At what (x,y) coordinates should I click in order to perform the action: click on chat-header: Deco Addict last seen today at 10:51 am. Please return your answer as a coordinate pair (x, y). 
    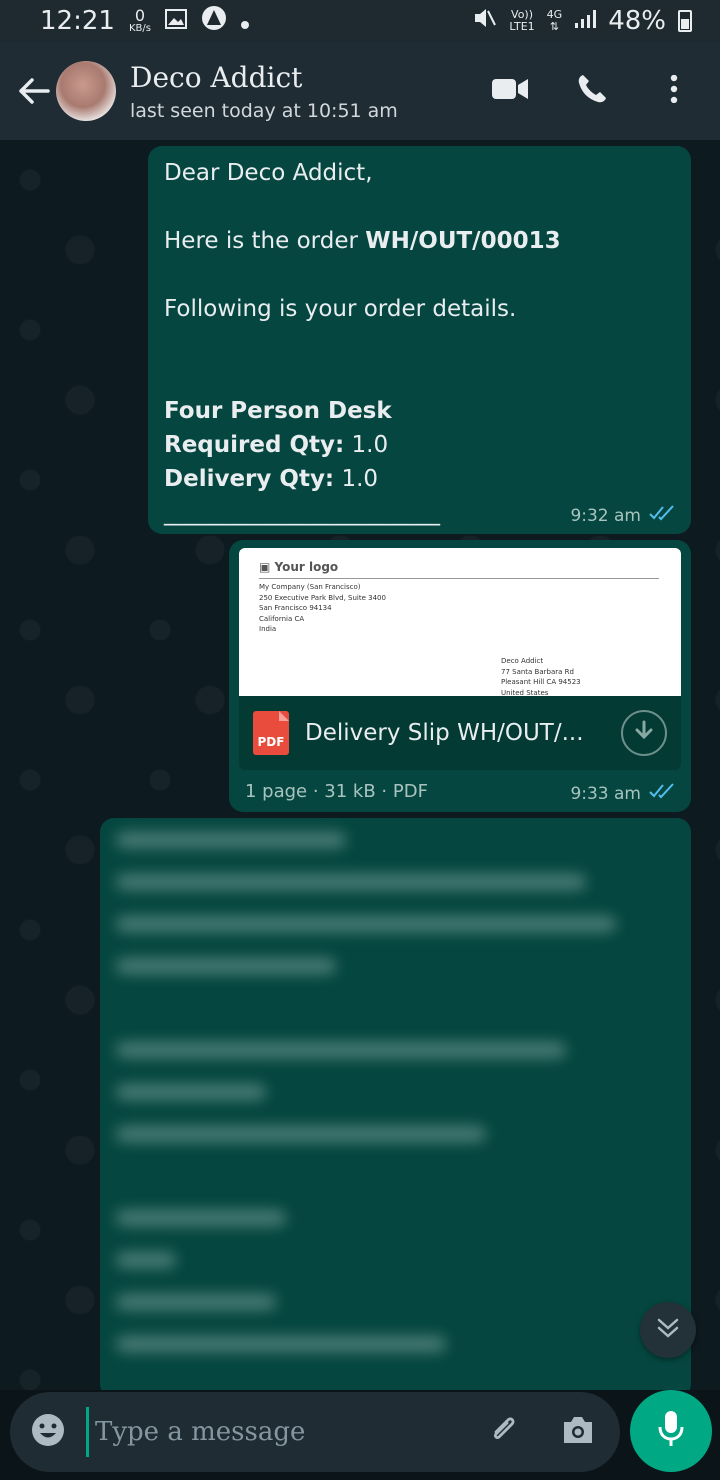
    Looking at the image, I should click on (360, 91).